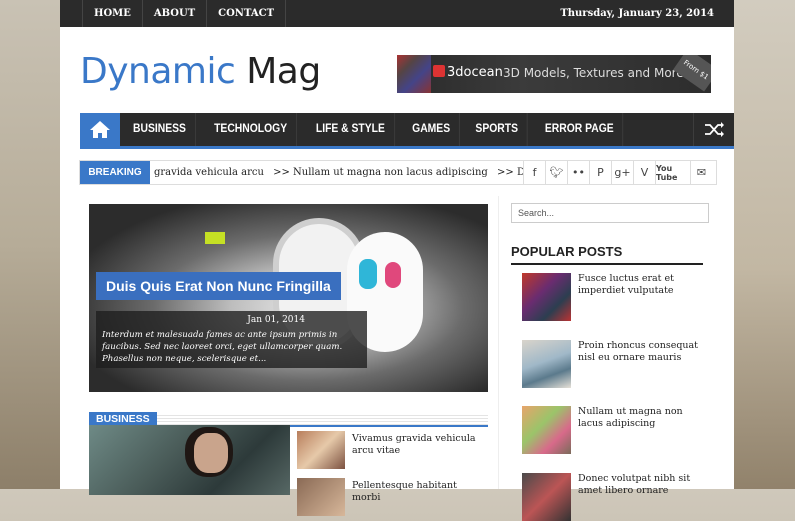 The image size is (795, 521). Describe the element at coordinates (578, 172) in the screenshot. I see `flickr-icon: ••` at that location.